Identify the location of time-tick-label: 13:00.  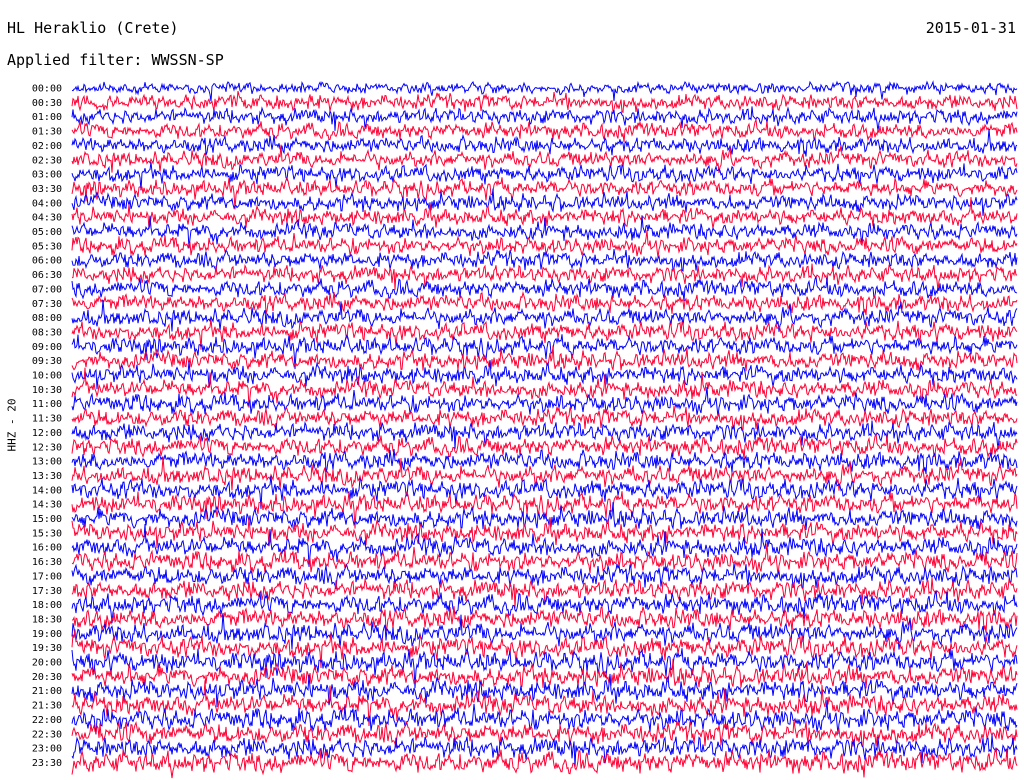
(47, 462).